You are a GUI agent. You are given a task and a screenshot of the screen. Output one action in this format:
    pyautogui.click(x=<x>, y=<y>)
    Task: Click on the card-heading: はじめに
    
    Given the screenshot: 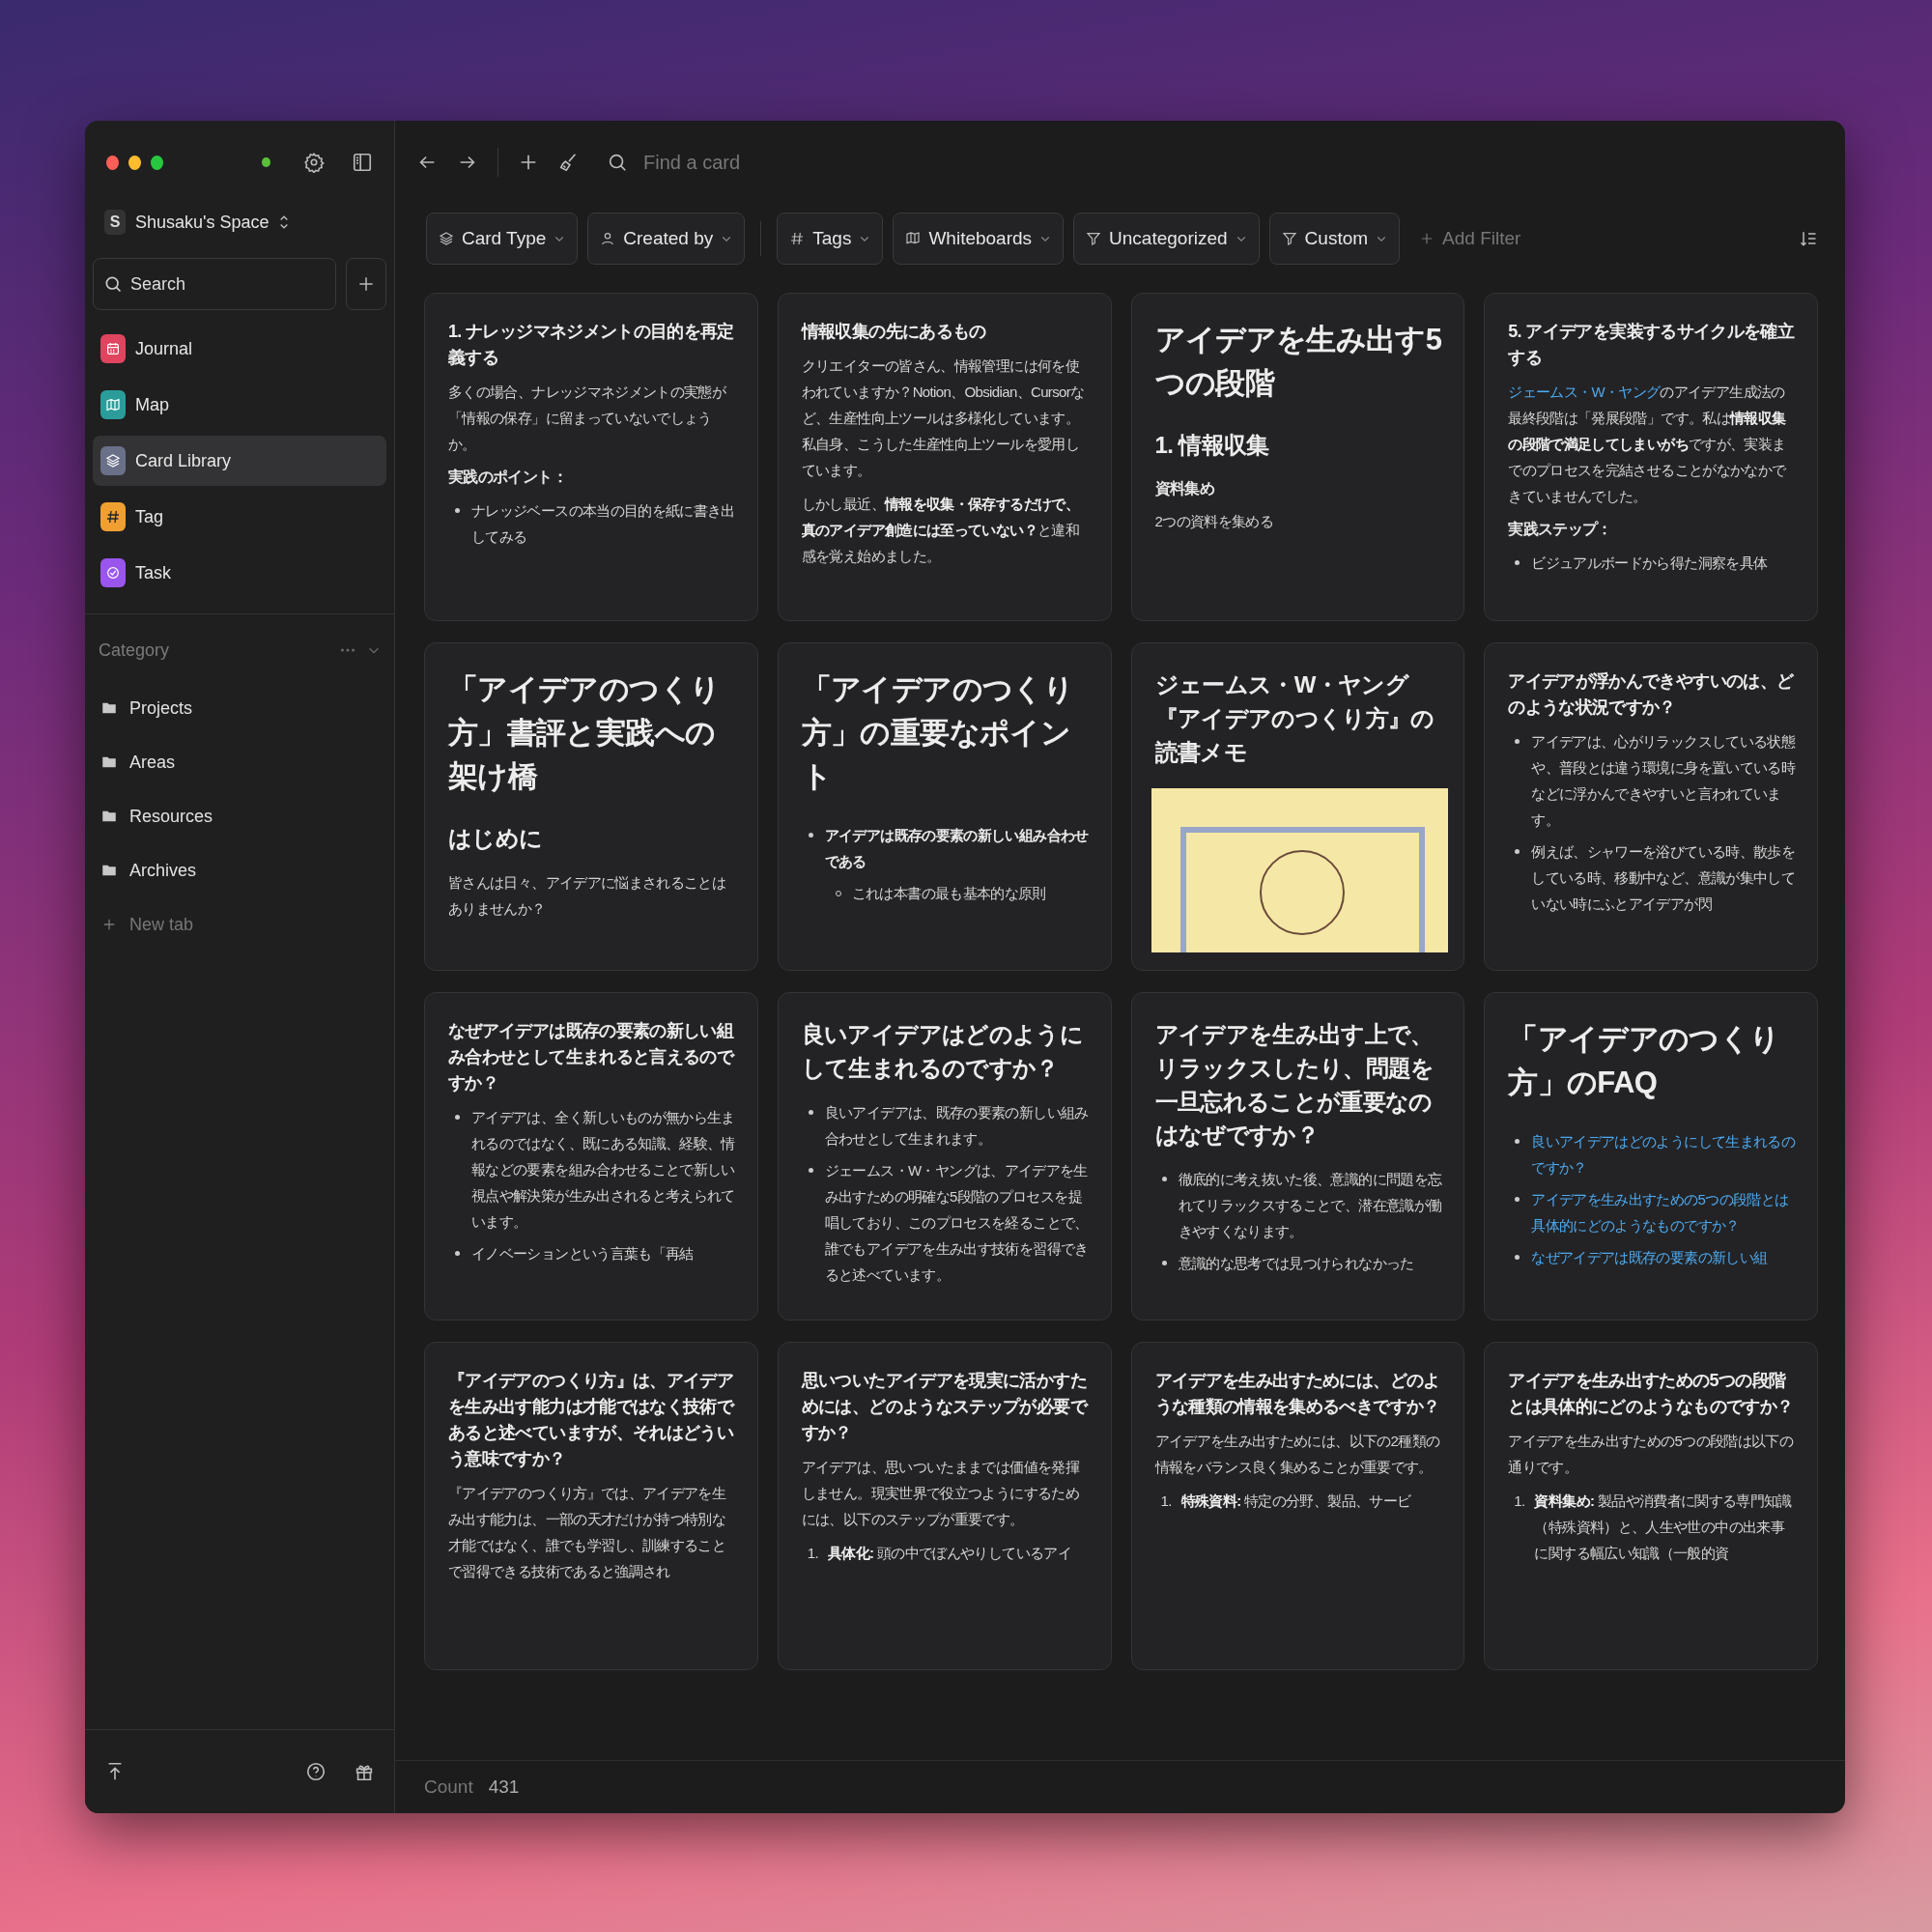 What is the action you would take?
    pyautogui.click(x=496, y=838)
    